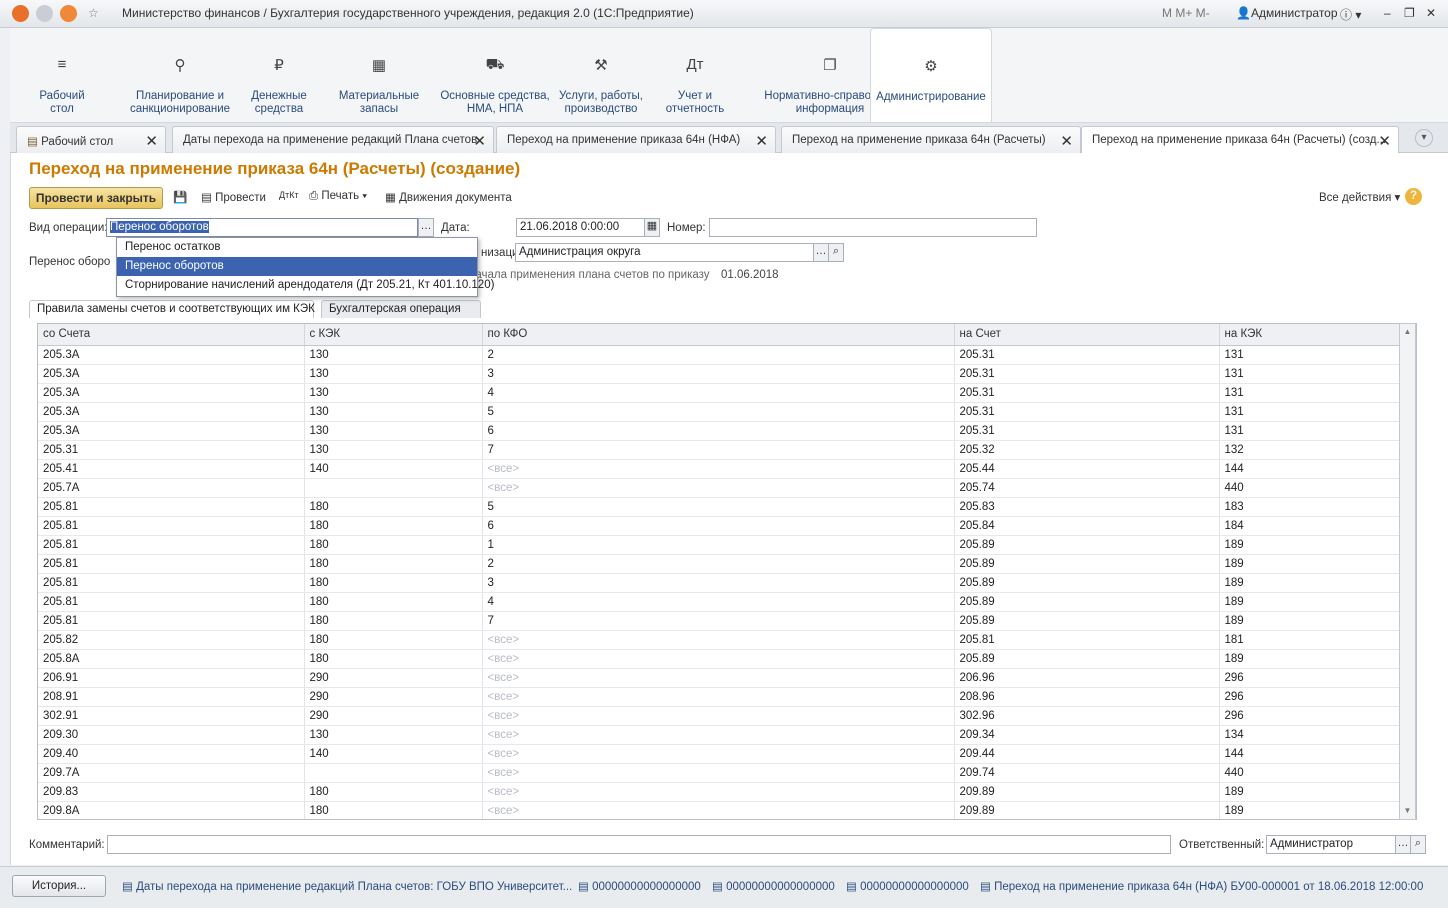 The width and height of the screenshot is (1448, 908). Describe the element at coordinates (20, 13) in the screenshot. I see `app-logo-icon` at that location.